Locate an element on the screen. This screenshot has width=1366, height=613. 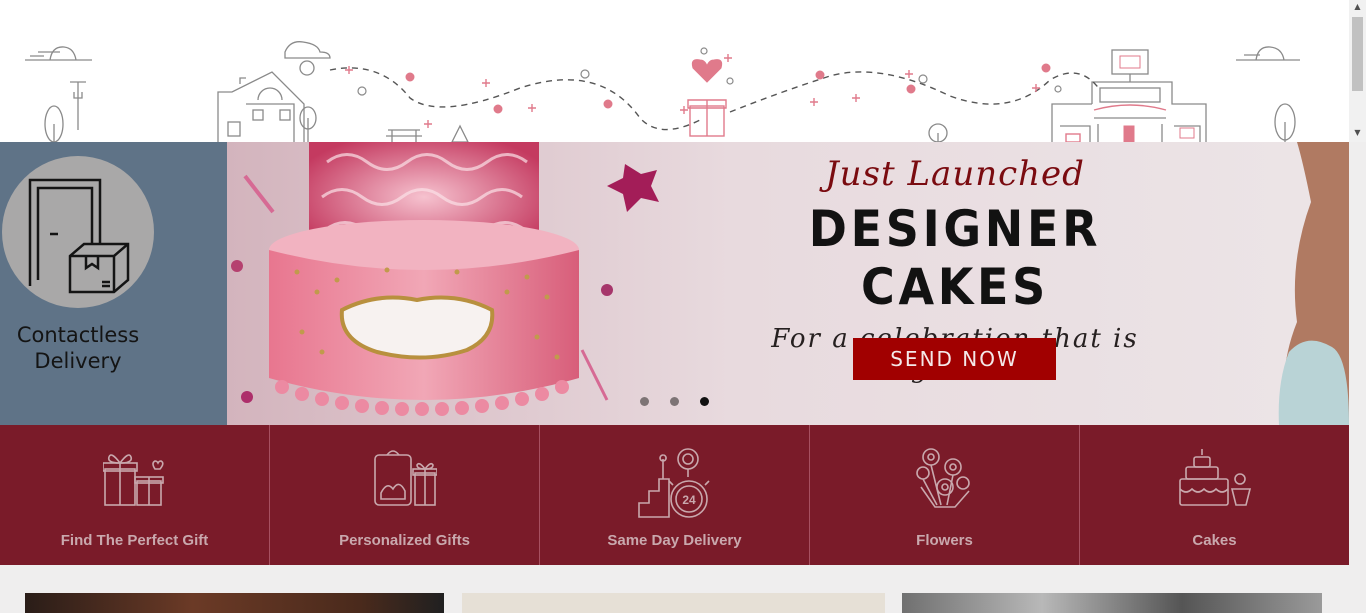
personalized-gift-icon is located at coordinates (405, 478).